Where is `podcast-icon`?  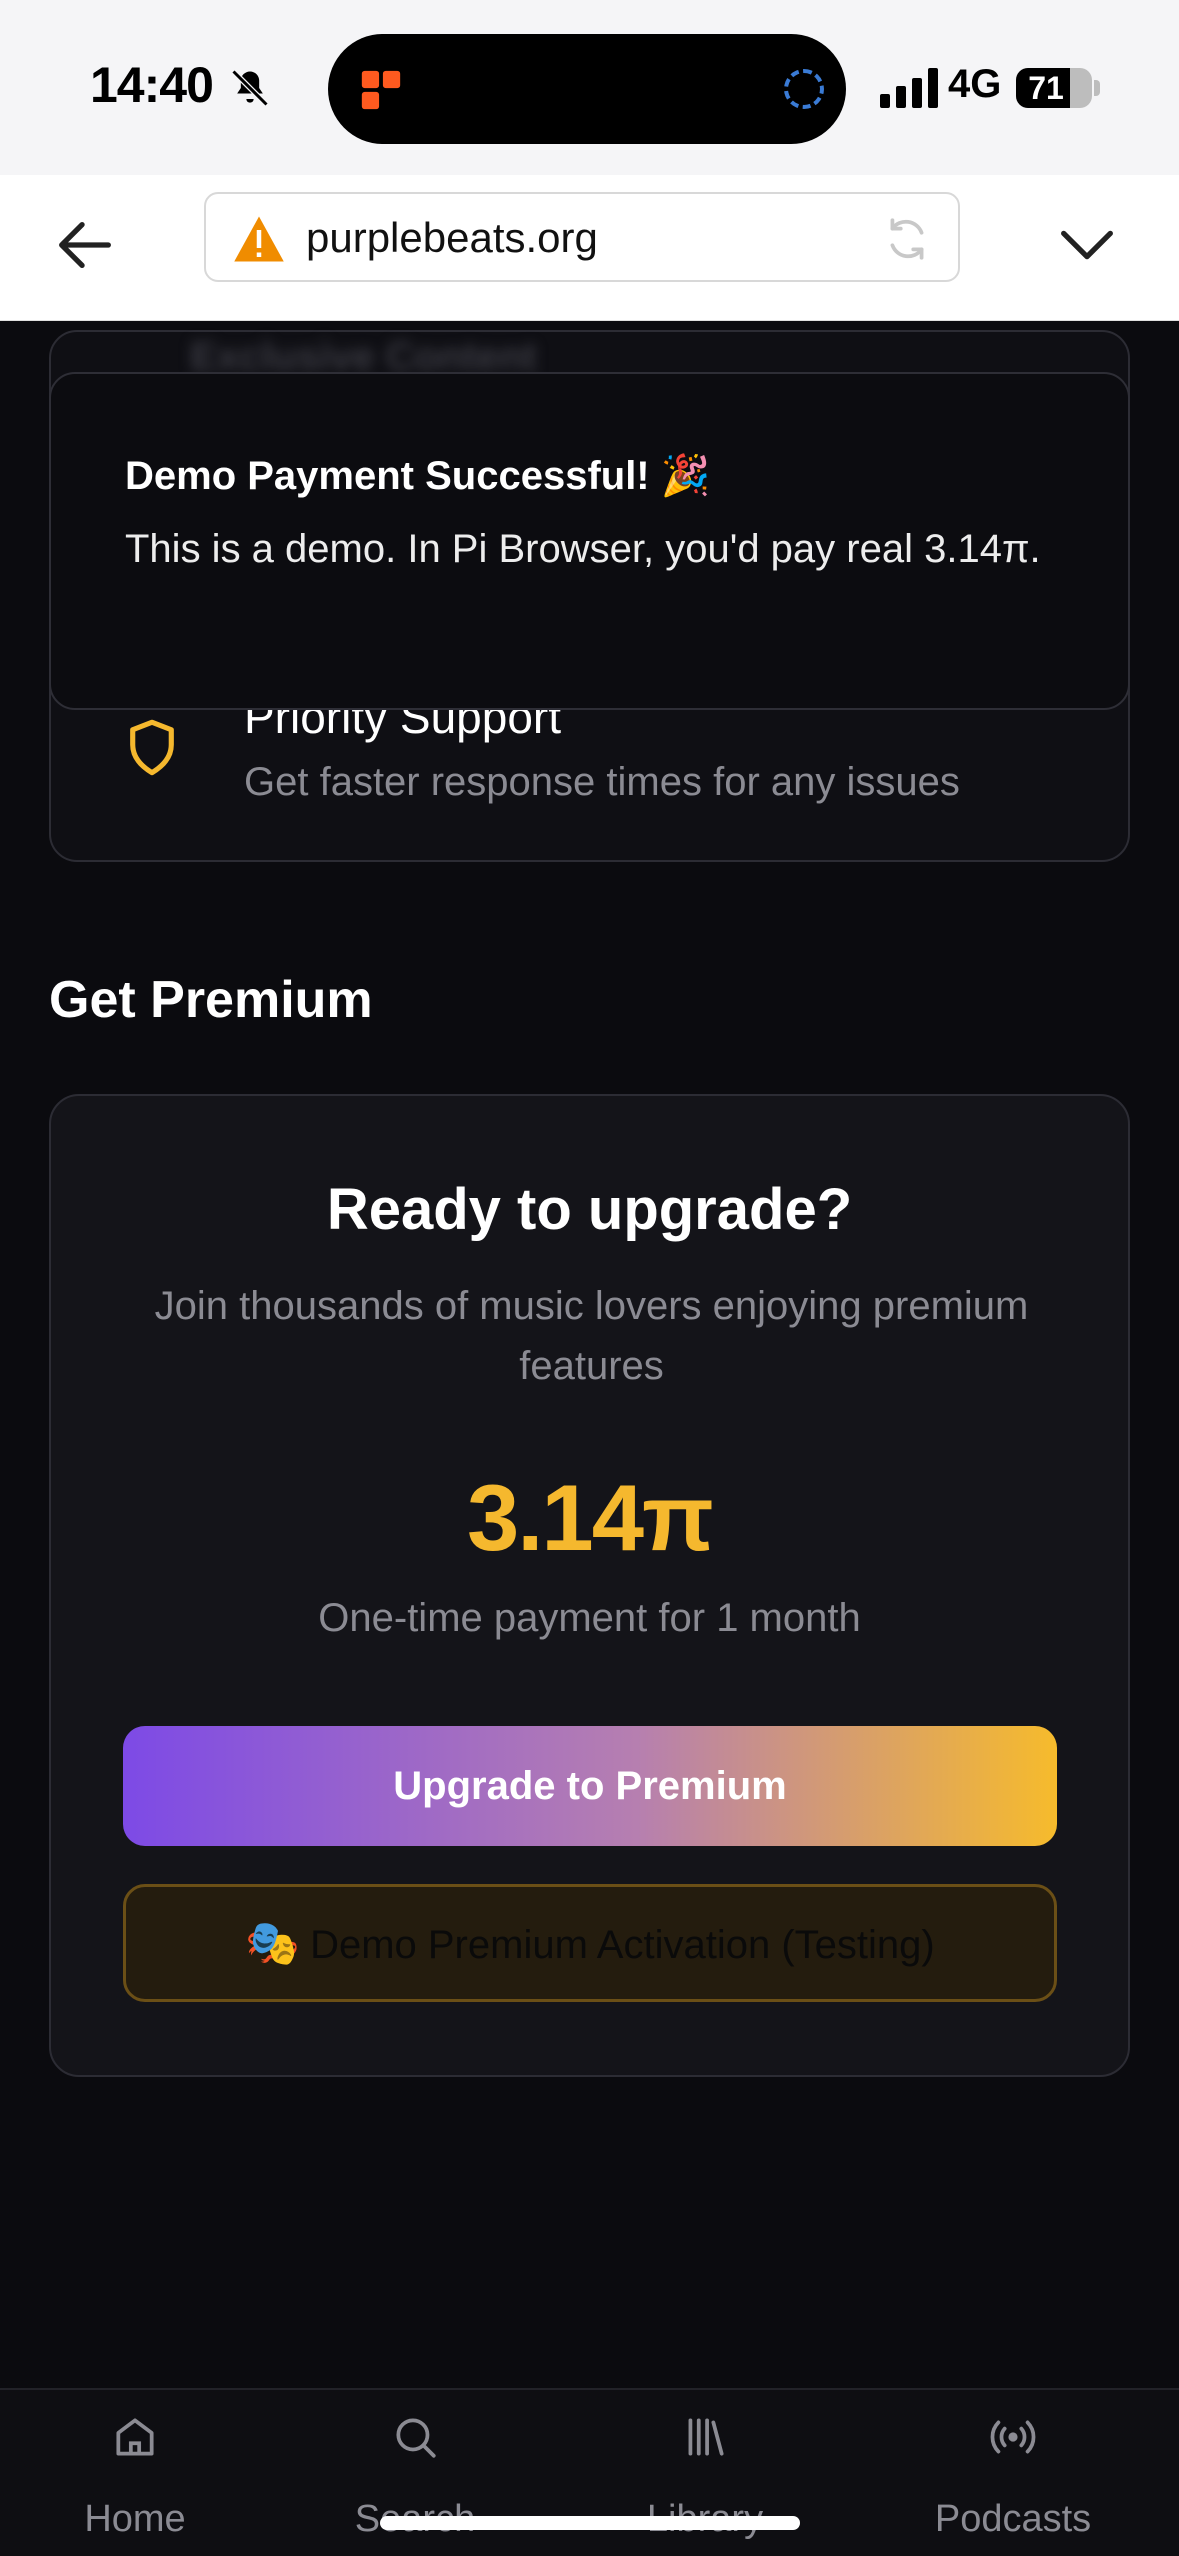
podcast-icon is located at coordinates (1013, 2437).